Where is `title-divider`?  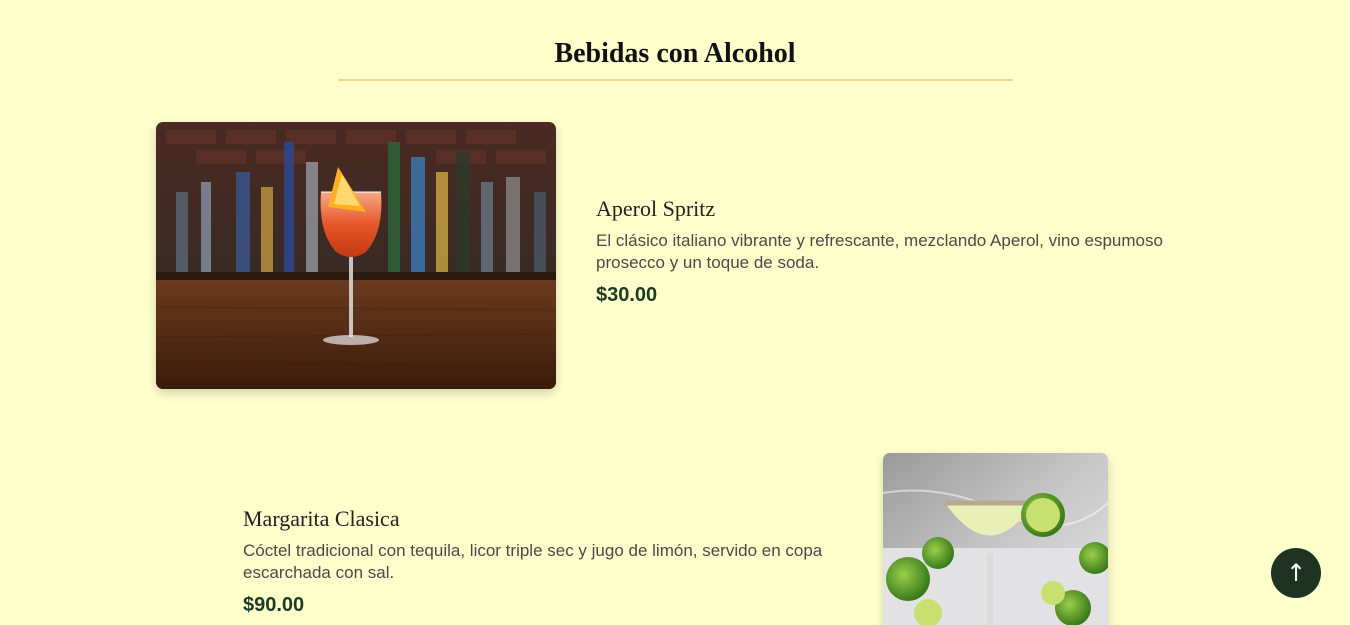 title-divider is located at coordinates (675, 80).